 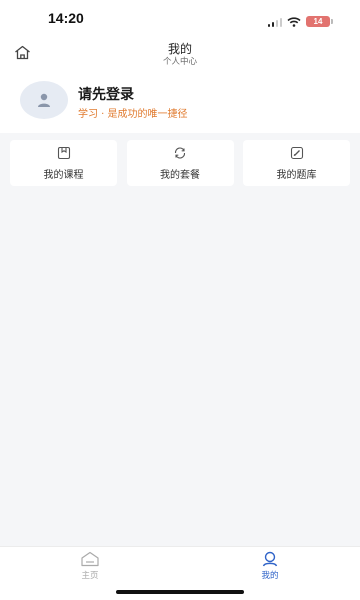 I want to click on tab-label-mine: 我的, so click(x=270, y=576).